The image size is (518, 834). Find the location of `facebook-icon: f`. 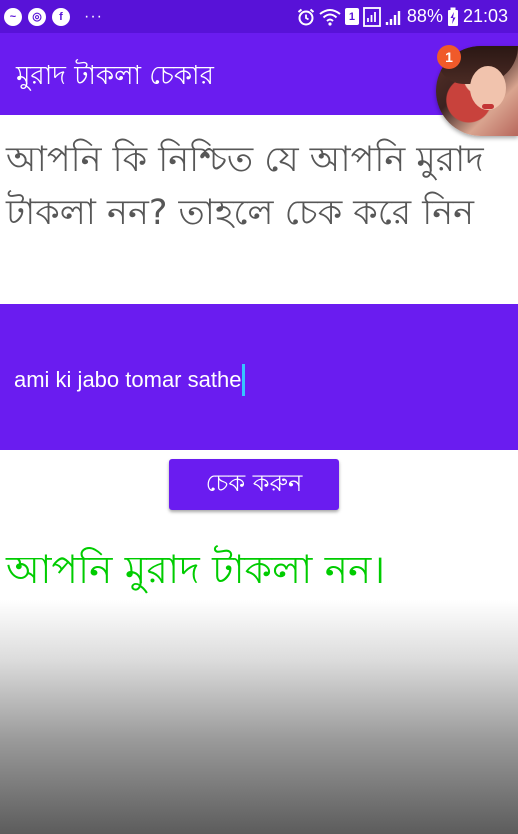

facebook-icon: f is located at coordinates (61, 16).